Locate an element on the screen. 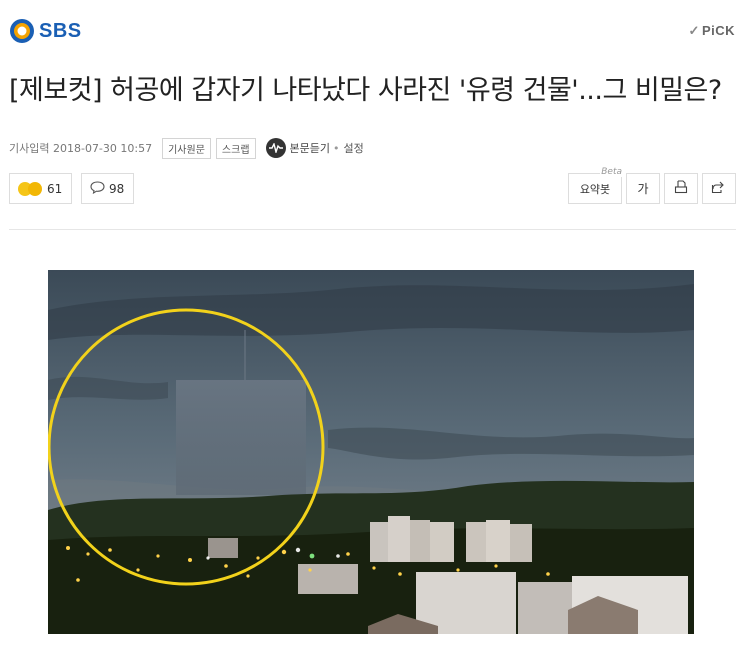 This screenshot has height=649, width=753. share-icon is located at coordinates (719, 188).